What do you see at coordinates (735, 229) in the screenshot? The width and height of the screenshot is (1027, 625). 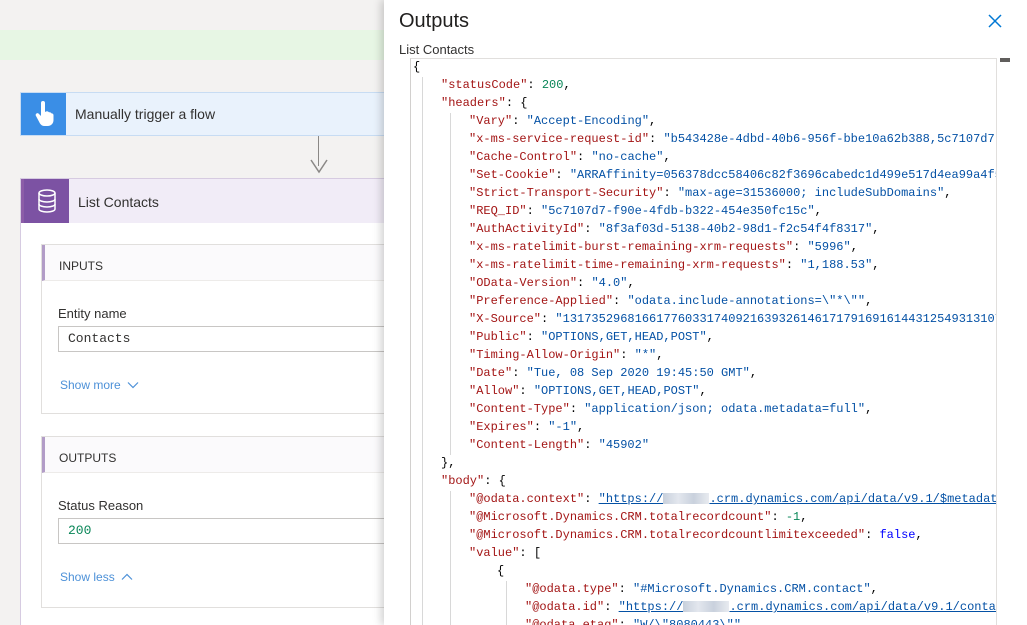 I see `json-value: "8f3af03d-5138-40b2-98d1-f2c54f4f8317"` at bounding box center [735, 229].